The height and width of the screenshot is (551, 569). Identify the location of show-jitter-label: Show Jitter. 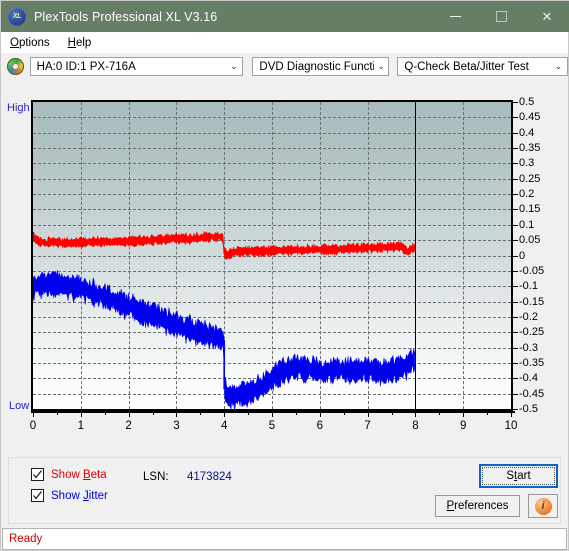
(79, 495).